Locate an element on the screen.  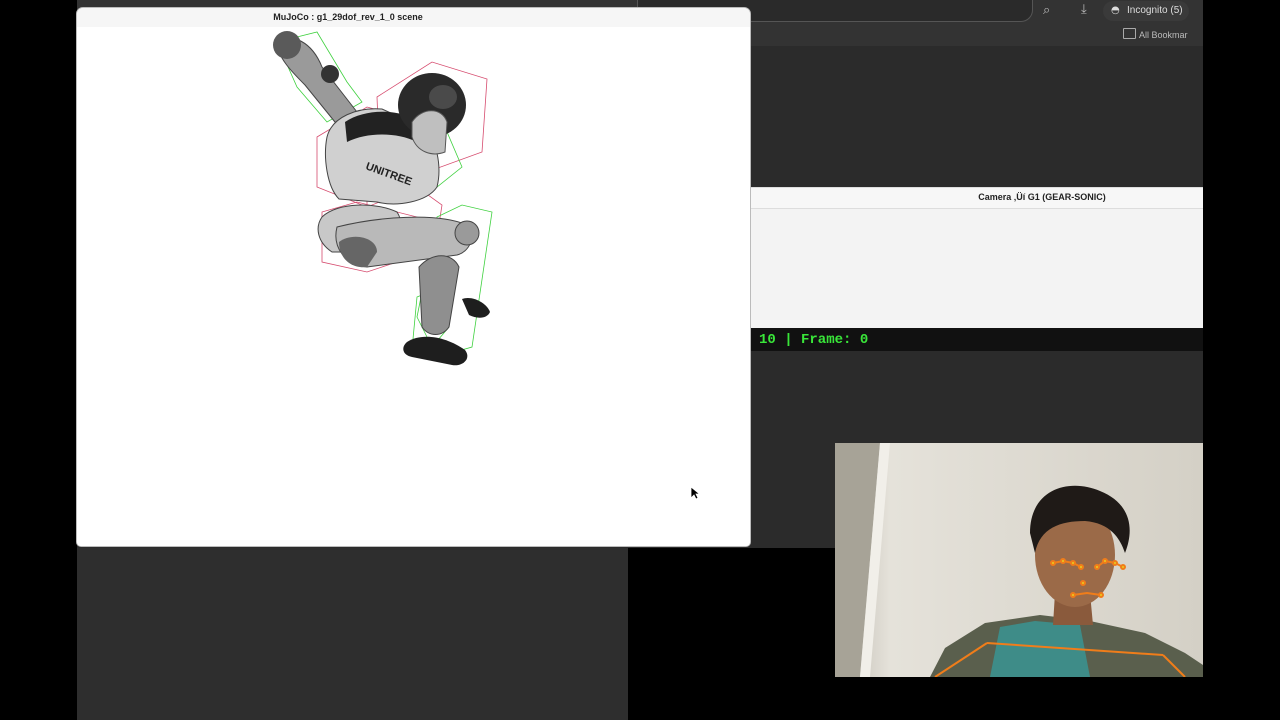
webcam-image is located at coordinates (1019, 560).